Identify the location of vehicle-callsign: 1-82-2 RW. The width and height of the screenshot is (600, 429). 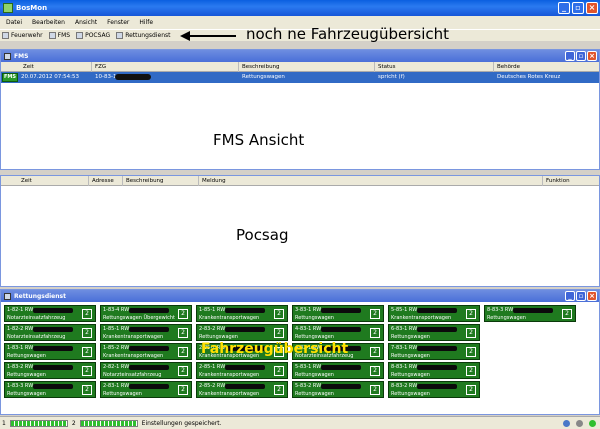
(20, 329).